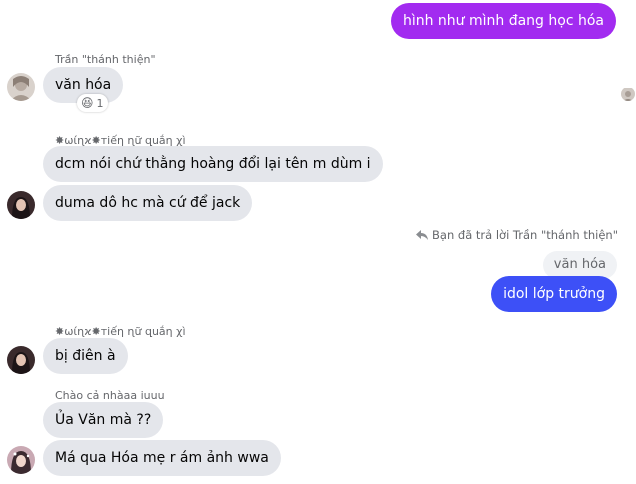 The image size is (636, 484). What do you see at coordinates (422, 234) in the screenshot?
I see `reply-arrow-icon` at bounding box center [422, 234].